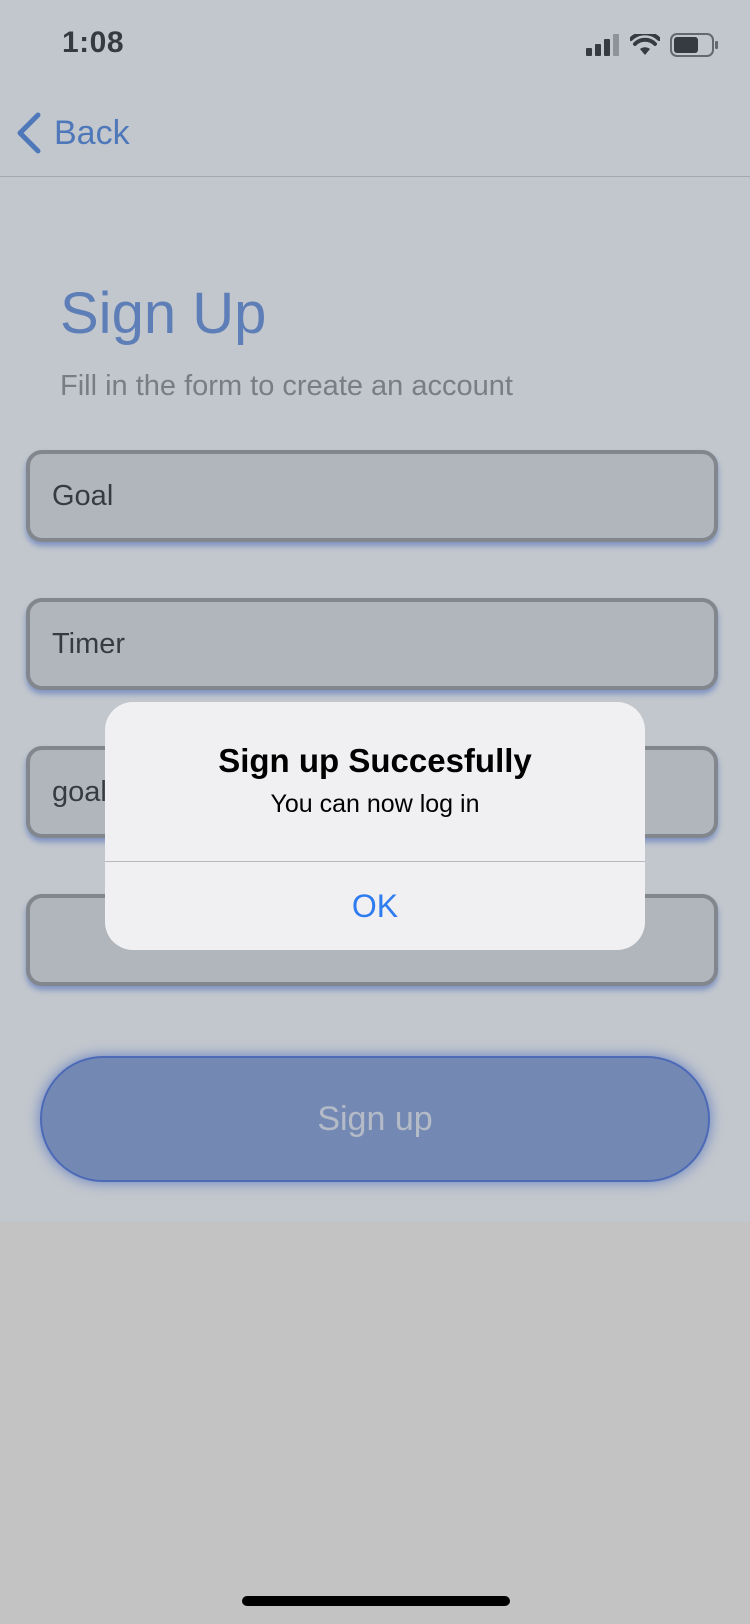 Image resolution: width=750 pixels, height=1624 pixels. Describe the element at coordinates (375, 906) in the screenshot. I see `alert-ok-button: OK` at that location.